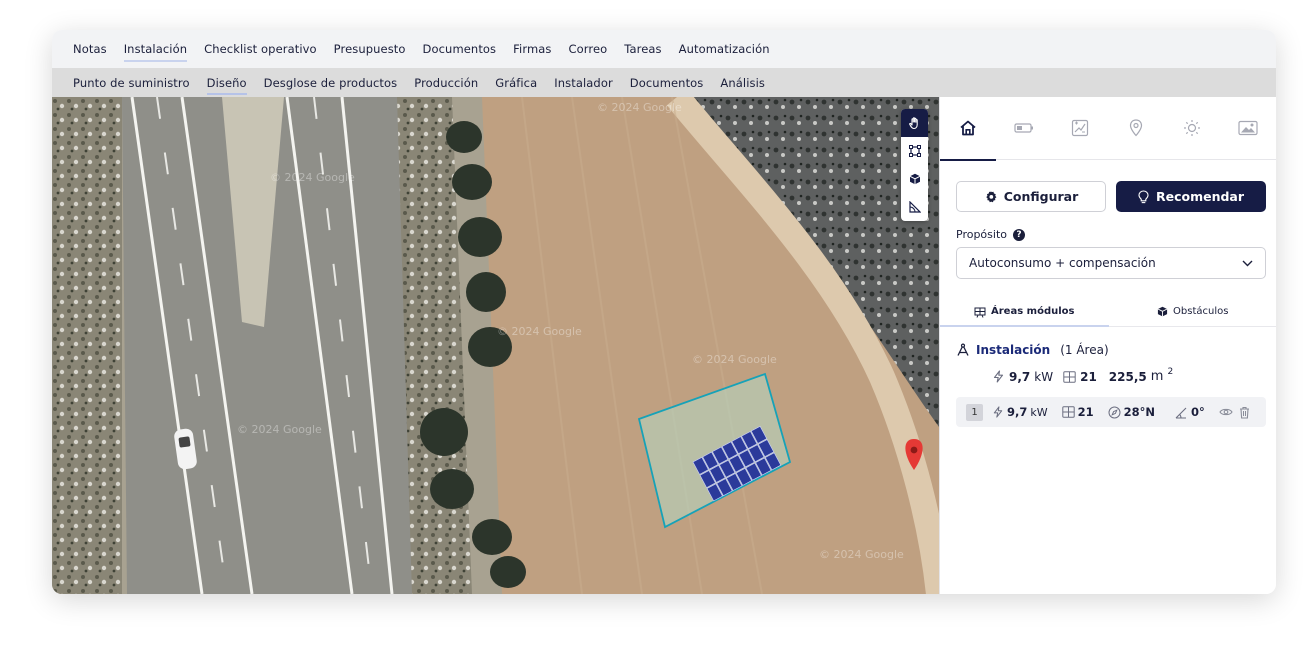  What do you see at coordinates (1201, 311) in the screenshot?
I see `subtab-obstaculos-label: Obstáculos` at bounding box center [1201, 311].